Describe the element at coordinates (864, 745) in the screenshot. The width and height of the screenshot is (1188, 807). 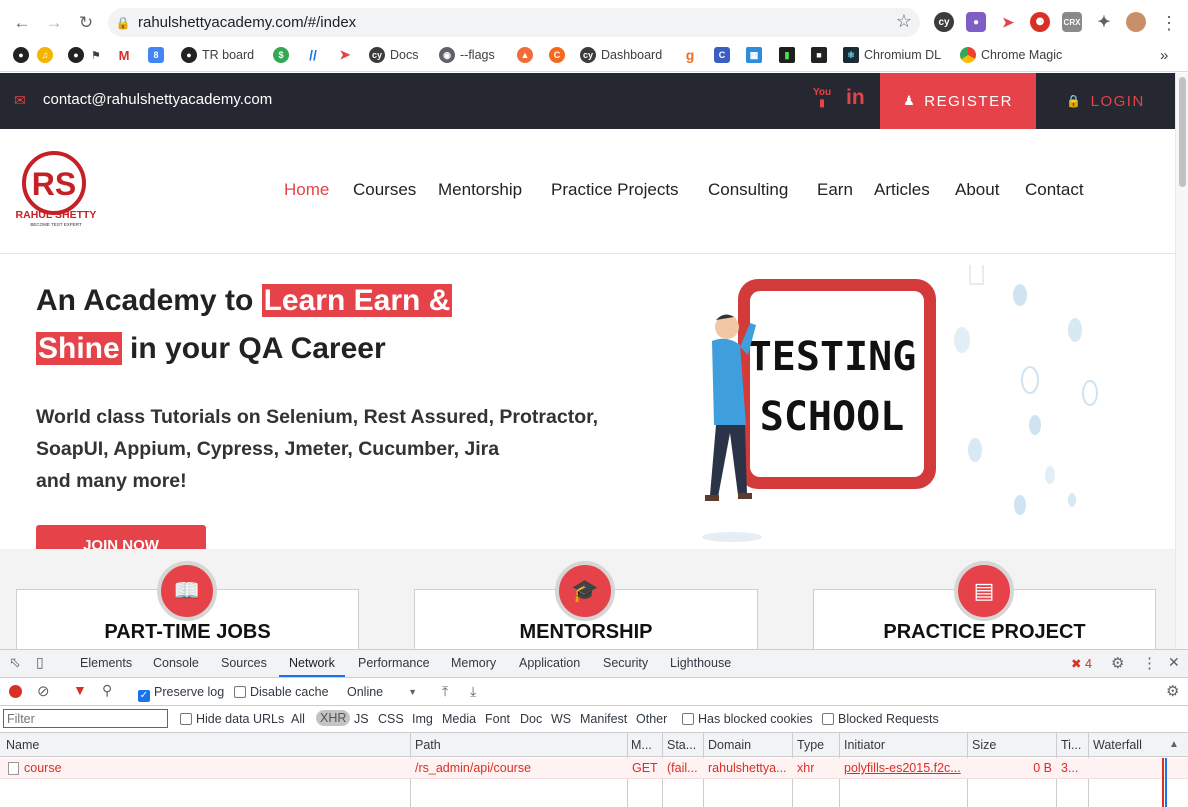
I see `column-initiator: Initiator` at that location.